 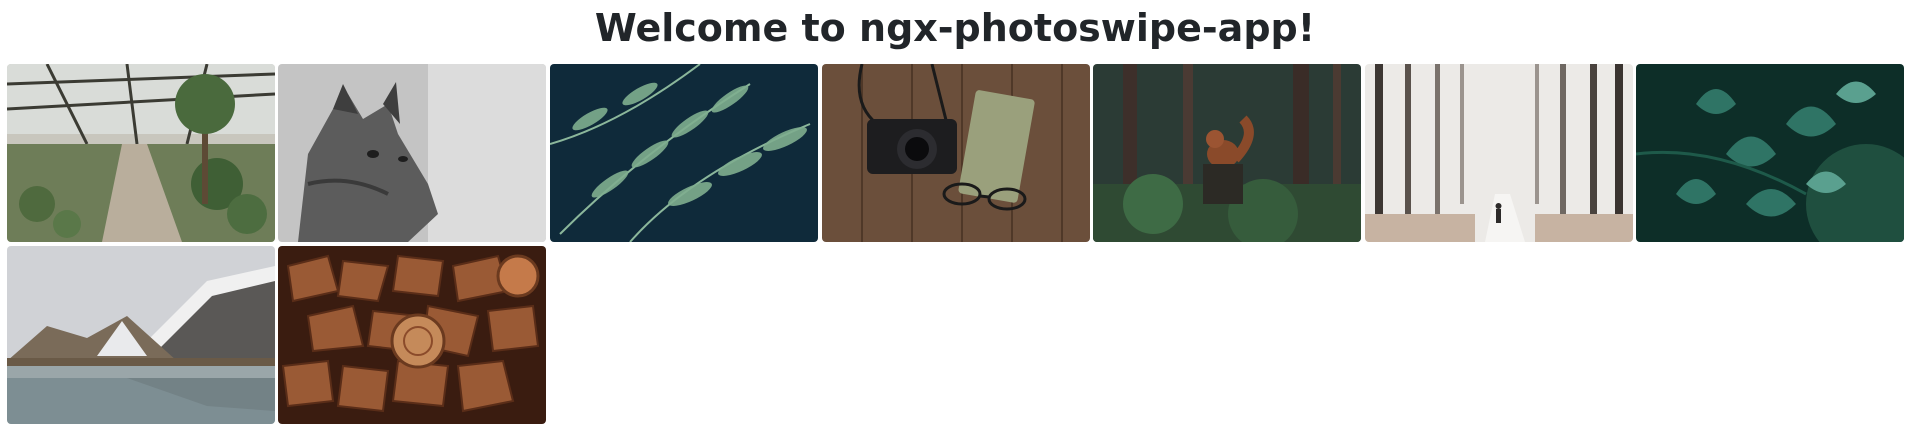 I want to click on foggy-forest-image, so click(x=1499, y=153).